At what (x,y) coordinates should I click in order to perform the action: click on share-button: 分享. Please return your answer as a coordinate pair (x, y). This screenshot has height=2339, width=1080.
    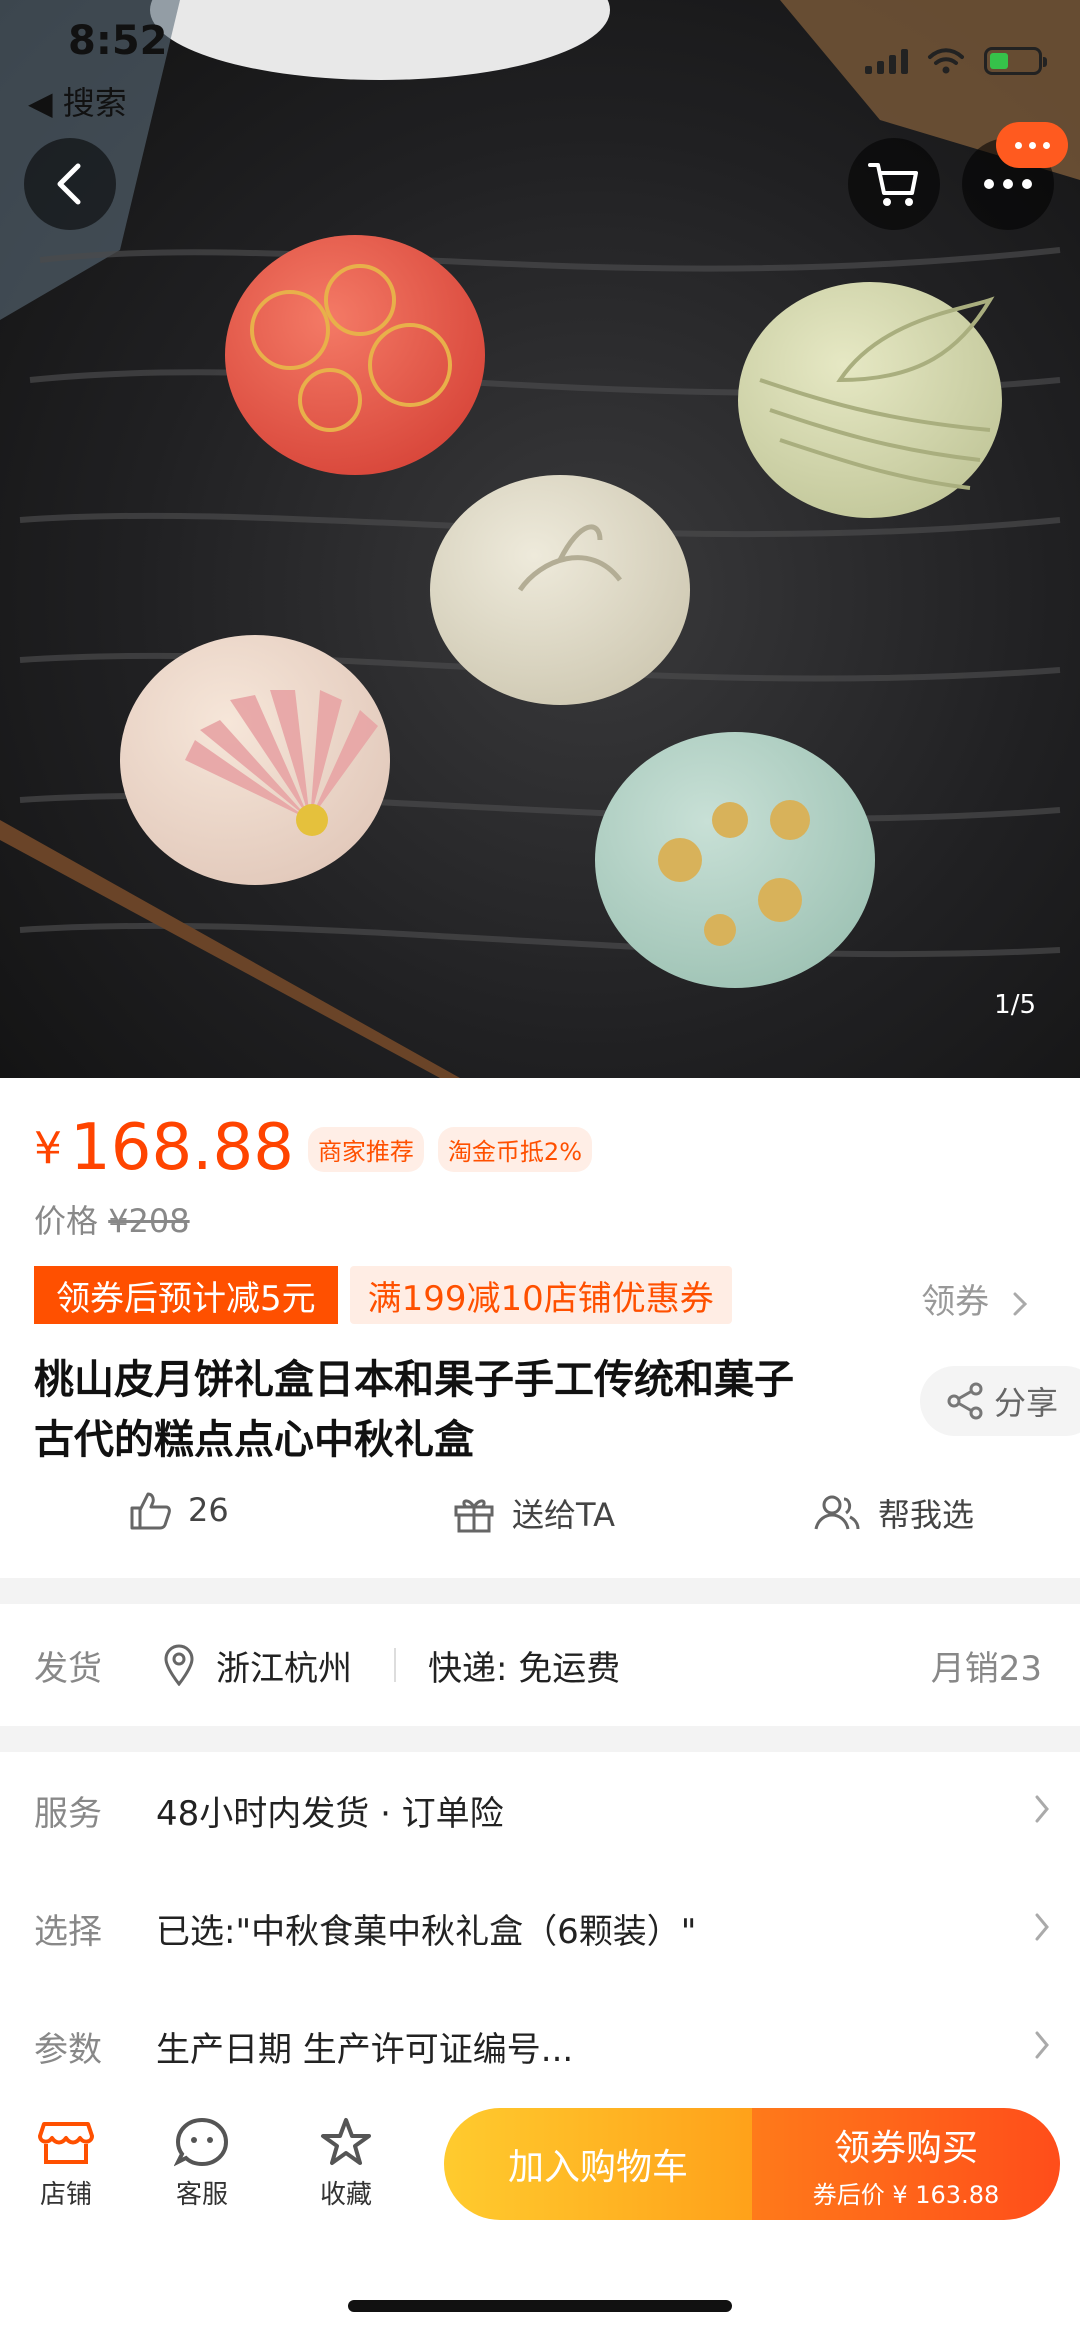
    Looking at the image, I should click on (1000, 1401).